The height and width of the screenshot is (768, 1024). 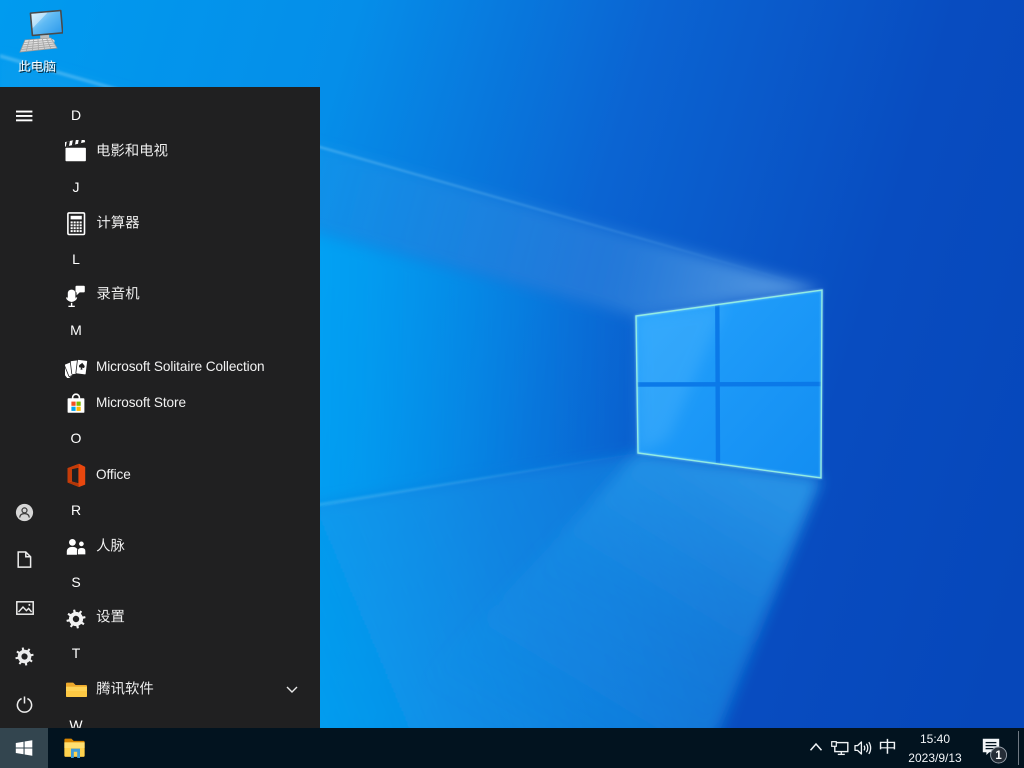 What do you see at coordinates (998, 756) in the screenshot?
I see `svg-text: 1` at bounding box center [998, 756].